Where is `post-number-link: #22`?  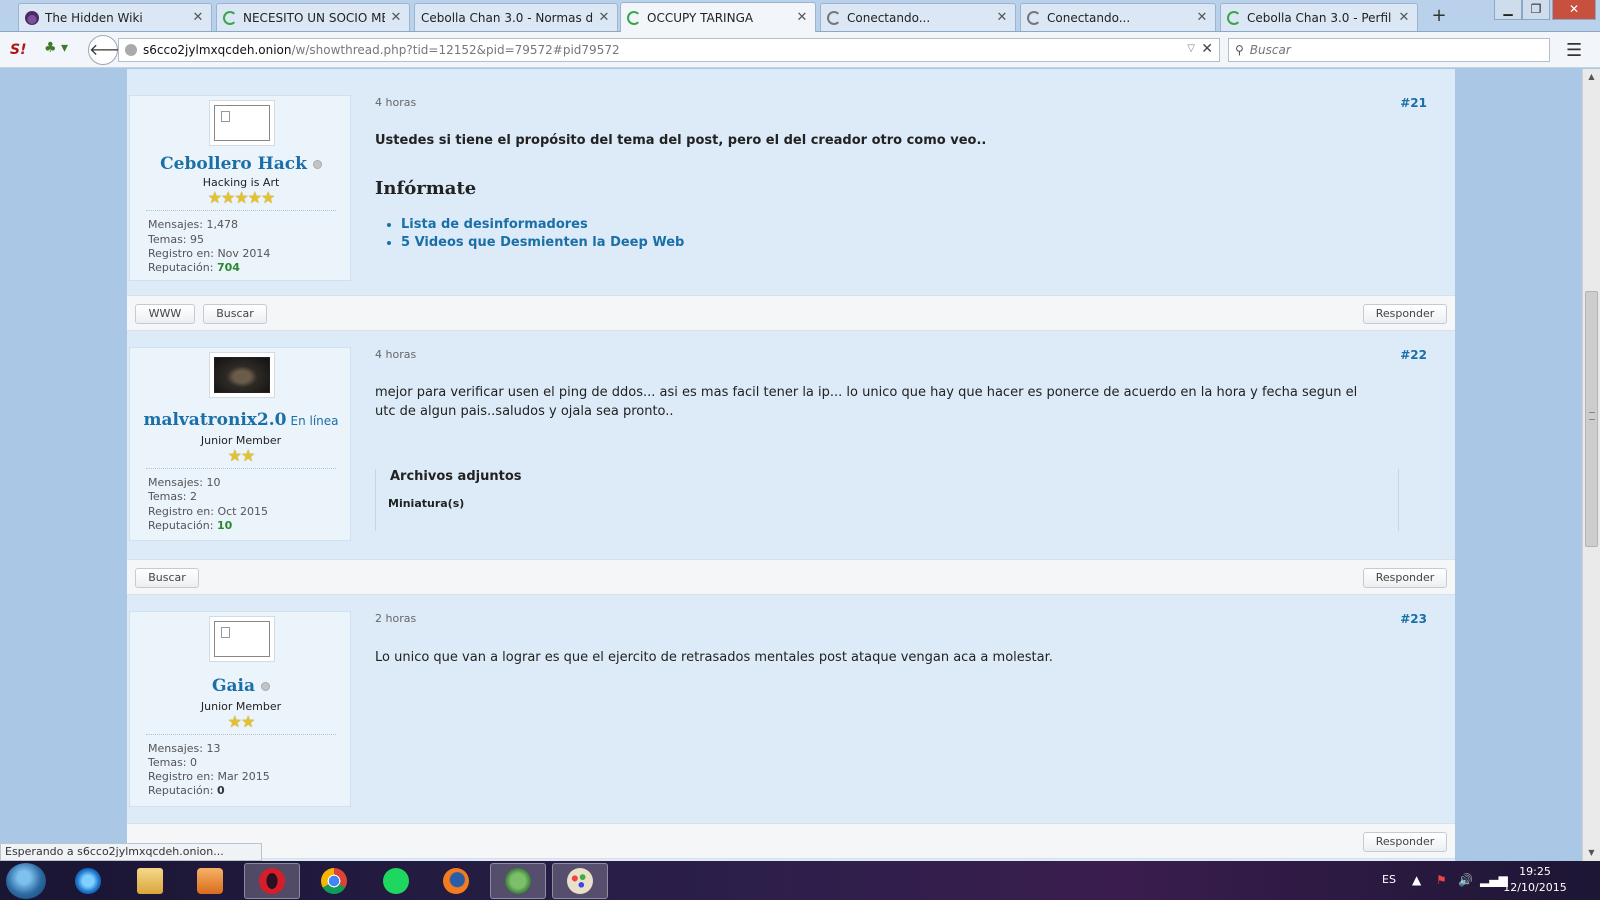 post-number-link: #22 is located at coordinates (1413, 355).